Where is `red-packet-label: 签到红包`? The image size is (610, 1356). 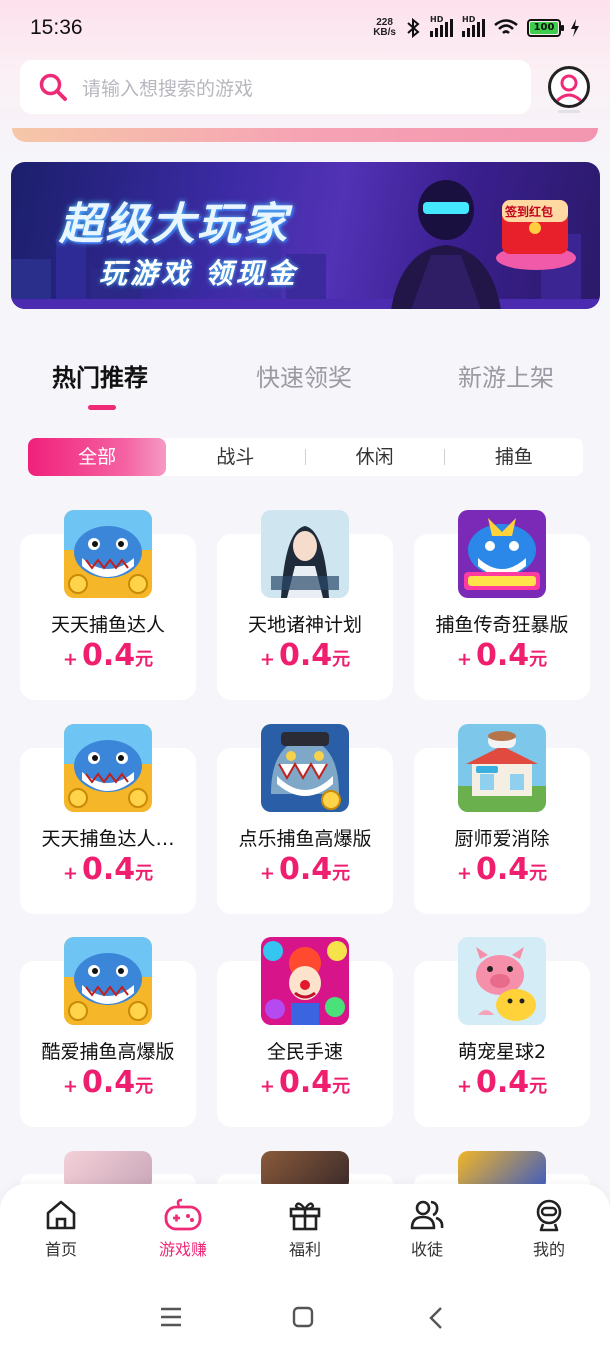 red-packet-label: 签到红包 is located at coordinates (529, 212).